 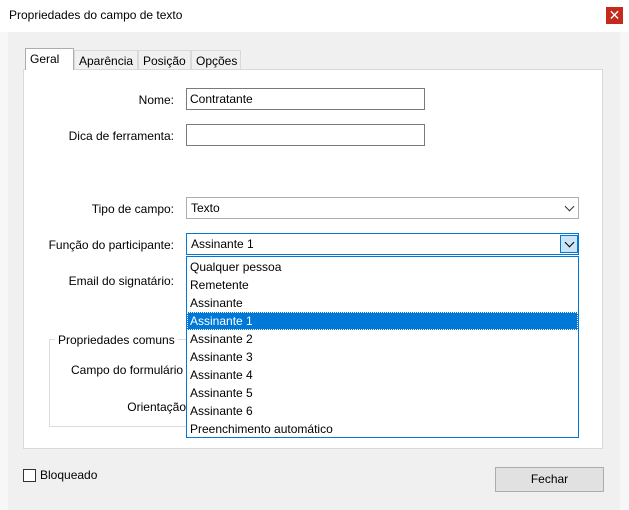 What do you see at coordinates (624, 271) in the screenshot?
I see `background-strip-right` at bounding box center [624, 271].